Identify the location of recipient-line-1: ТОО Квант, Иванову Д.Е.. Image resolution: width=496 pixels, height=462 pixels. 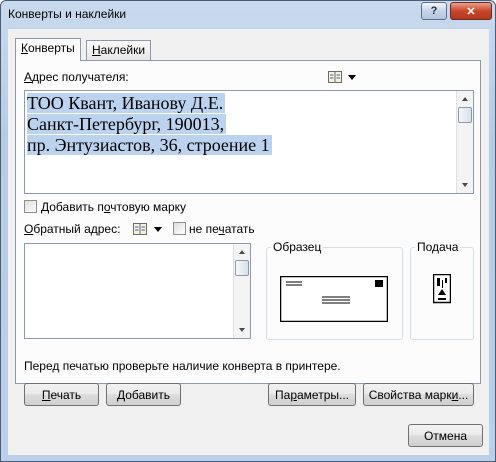
(126, 103).